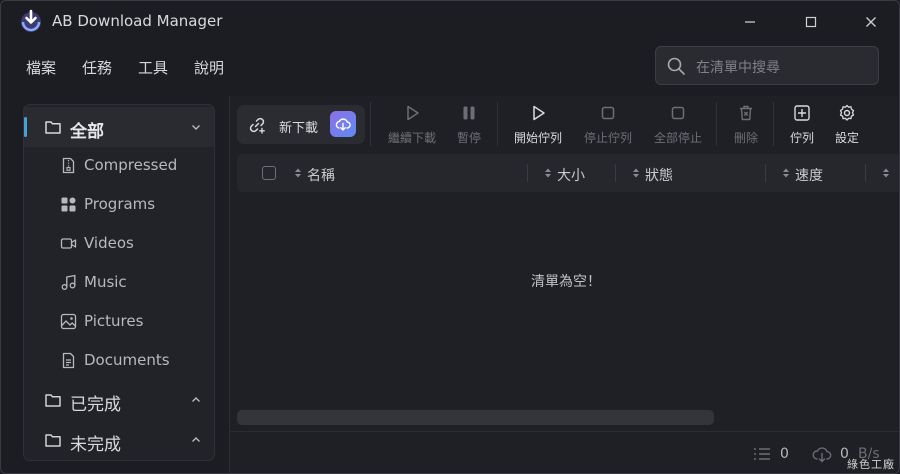 The image size is (900, 474). I want to click on horizontal-scrollbar, so click(475, 417).